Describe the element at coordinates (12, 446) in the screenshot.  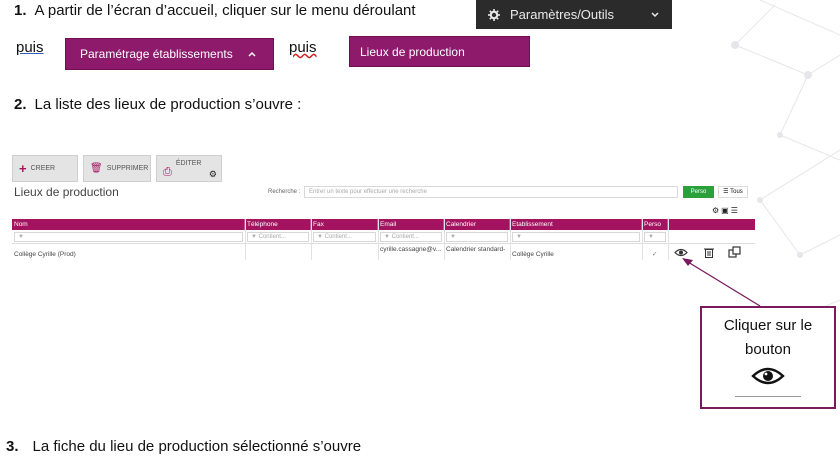
I see `step-3-number: 3.` at that location.